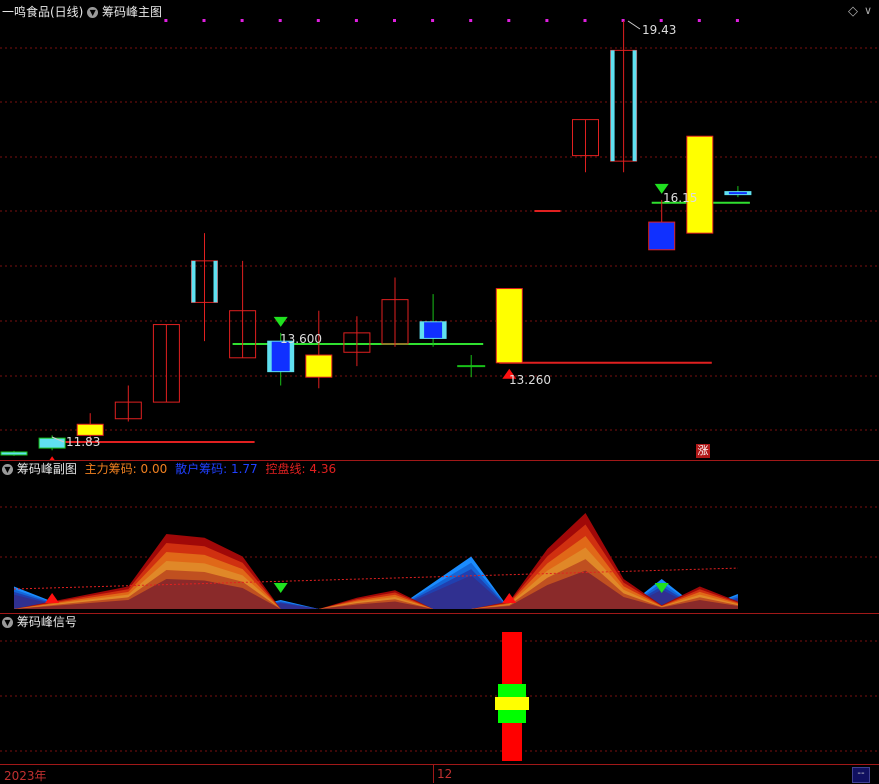  I want to click on price-label-13600: 13.600, so click(301, 339).